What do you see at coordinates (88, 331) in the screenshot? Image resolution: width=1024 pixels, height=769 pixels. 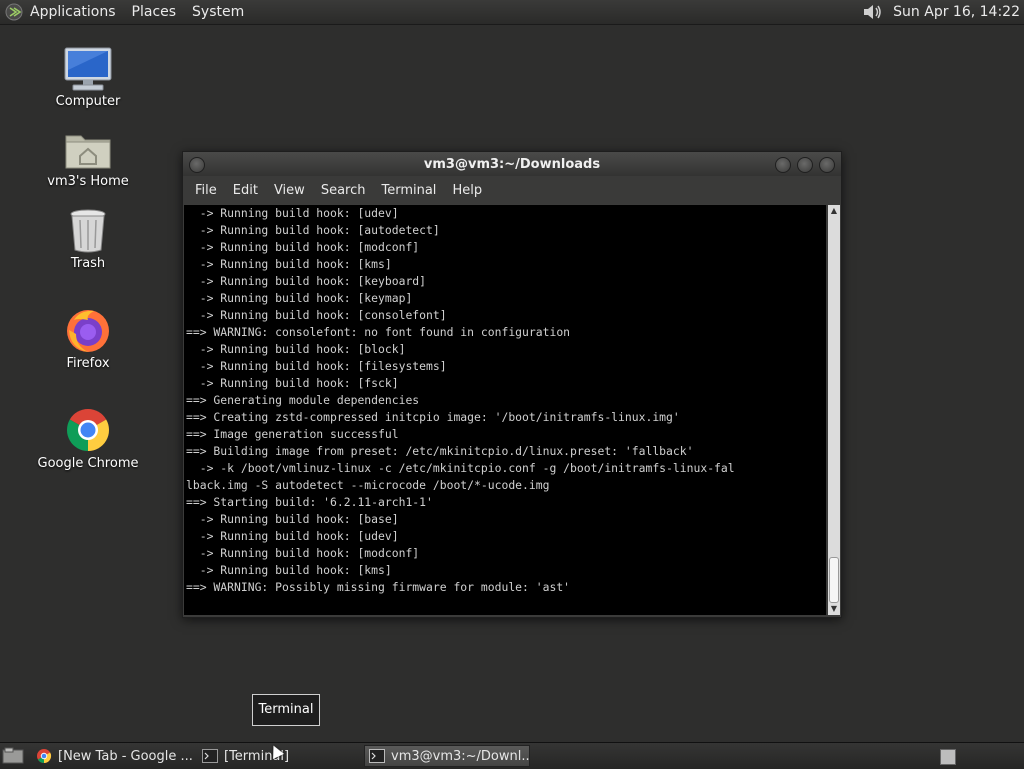 I see `firefox-icon` at bounding box center [88, 331].